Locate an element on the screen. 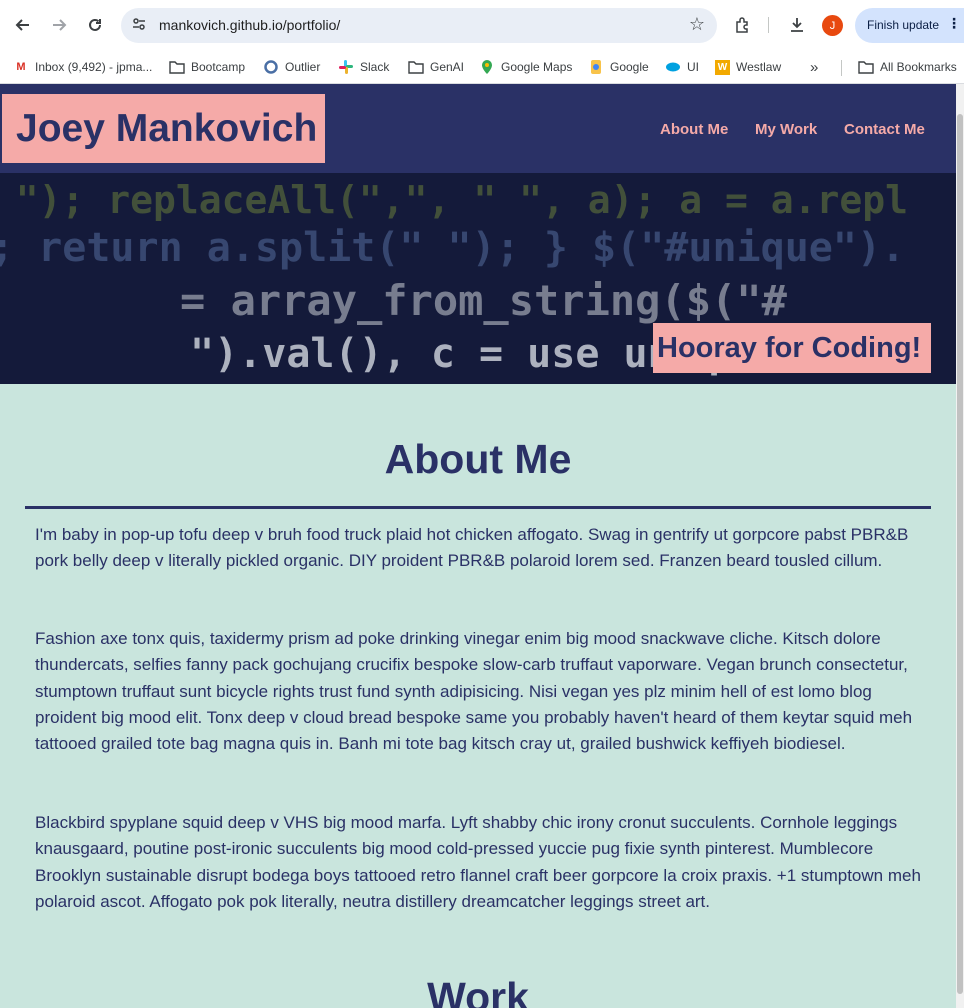  outlier-icon is located at coordinates (271, 67).